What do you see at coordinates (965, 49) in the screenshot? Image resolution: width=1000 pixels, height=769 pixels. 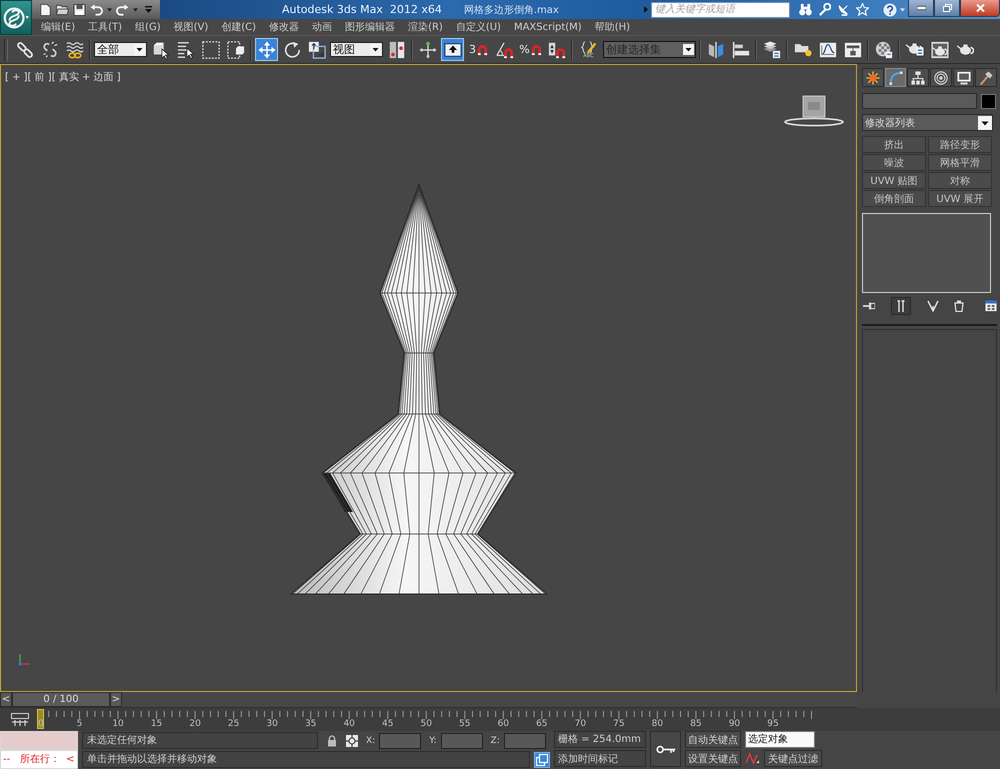 I see `teapot-icon` at bounding box center [965, 49].